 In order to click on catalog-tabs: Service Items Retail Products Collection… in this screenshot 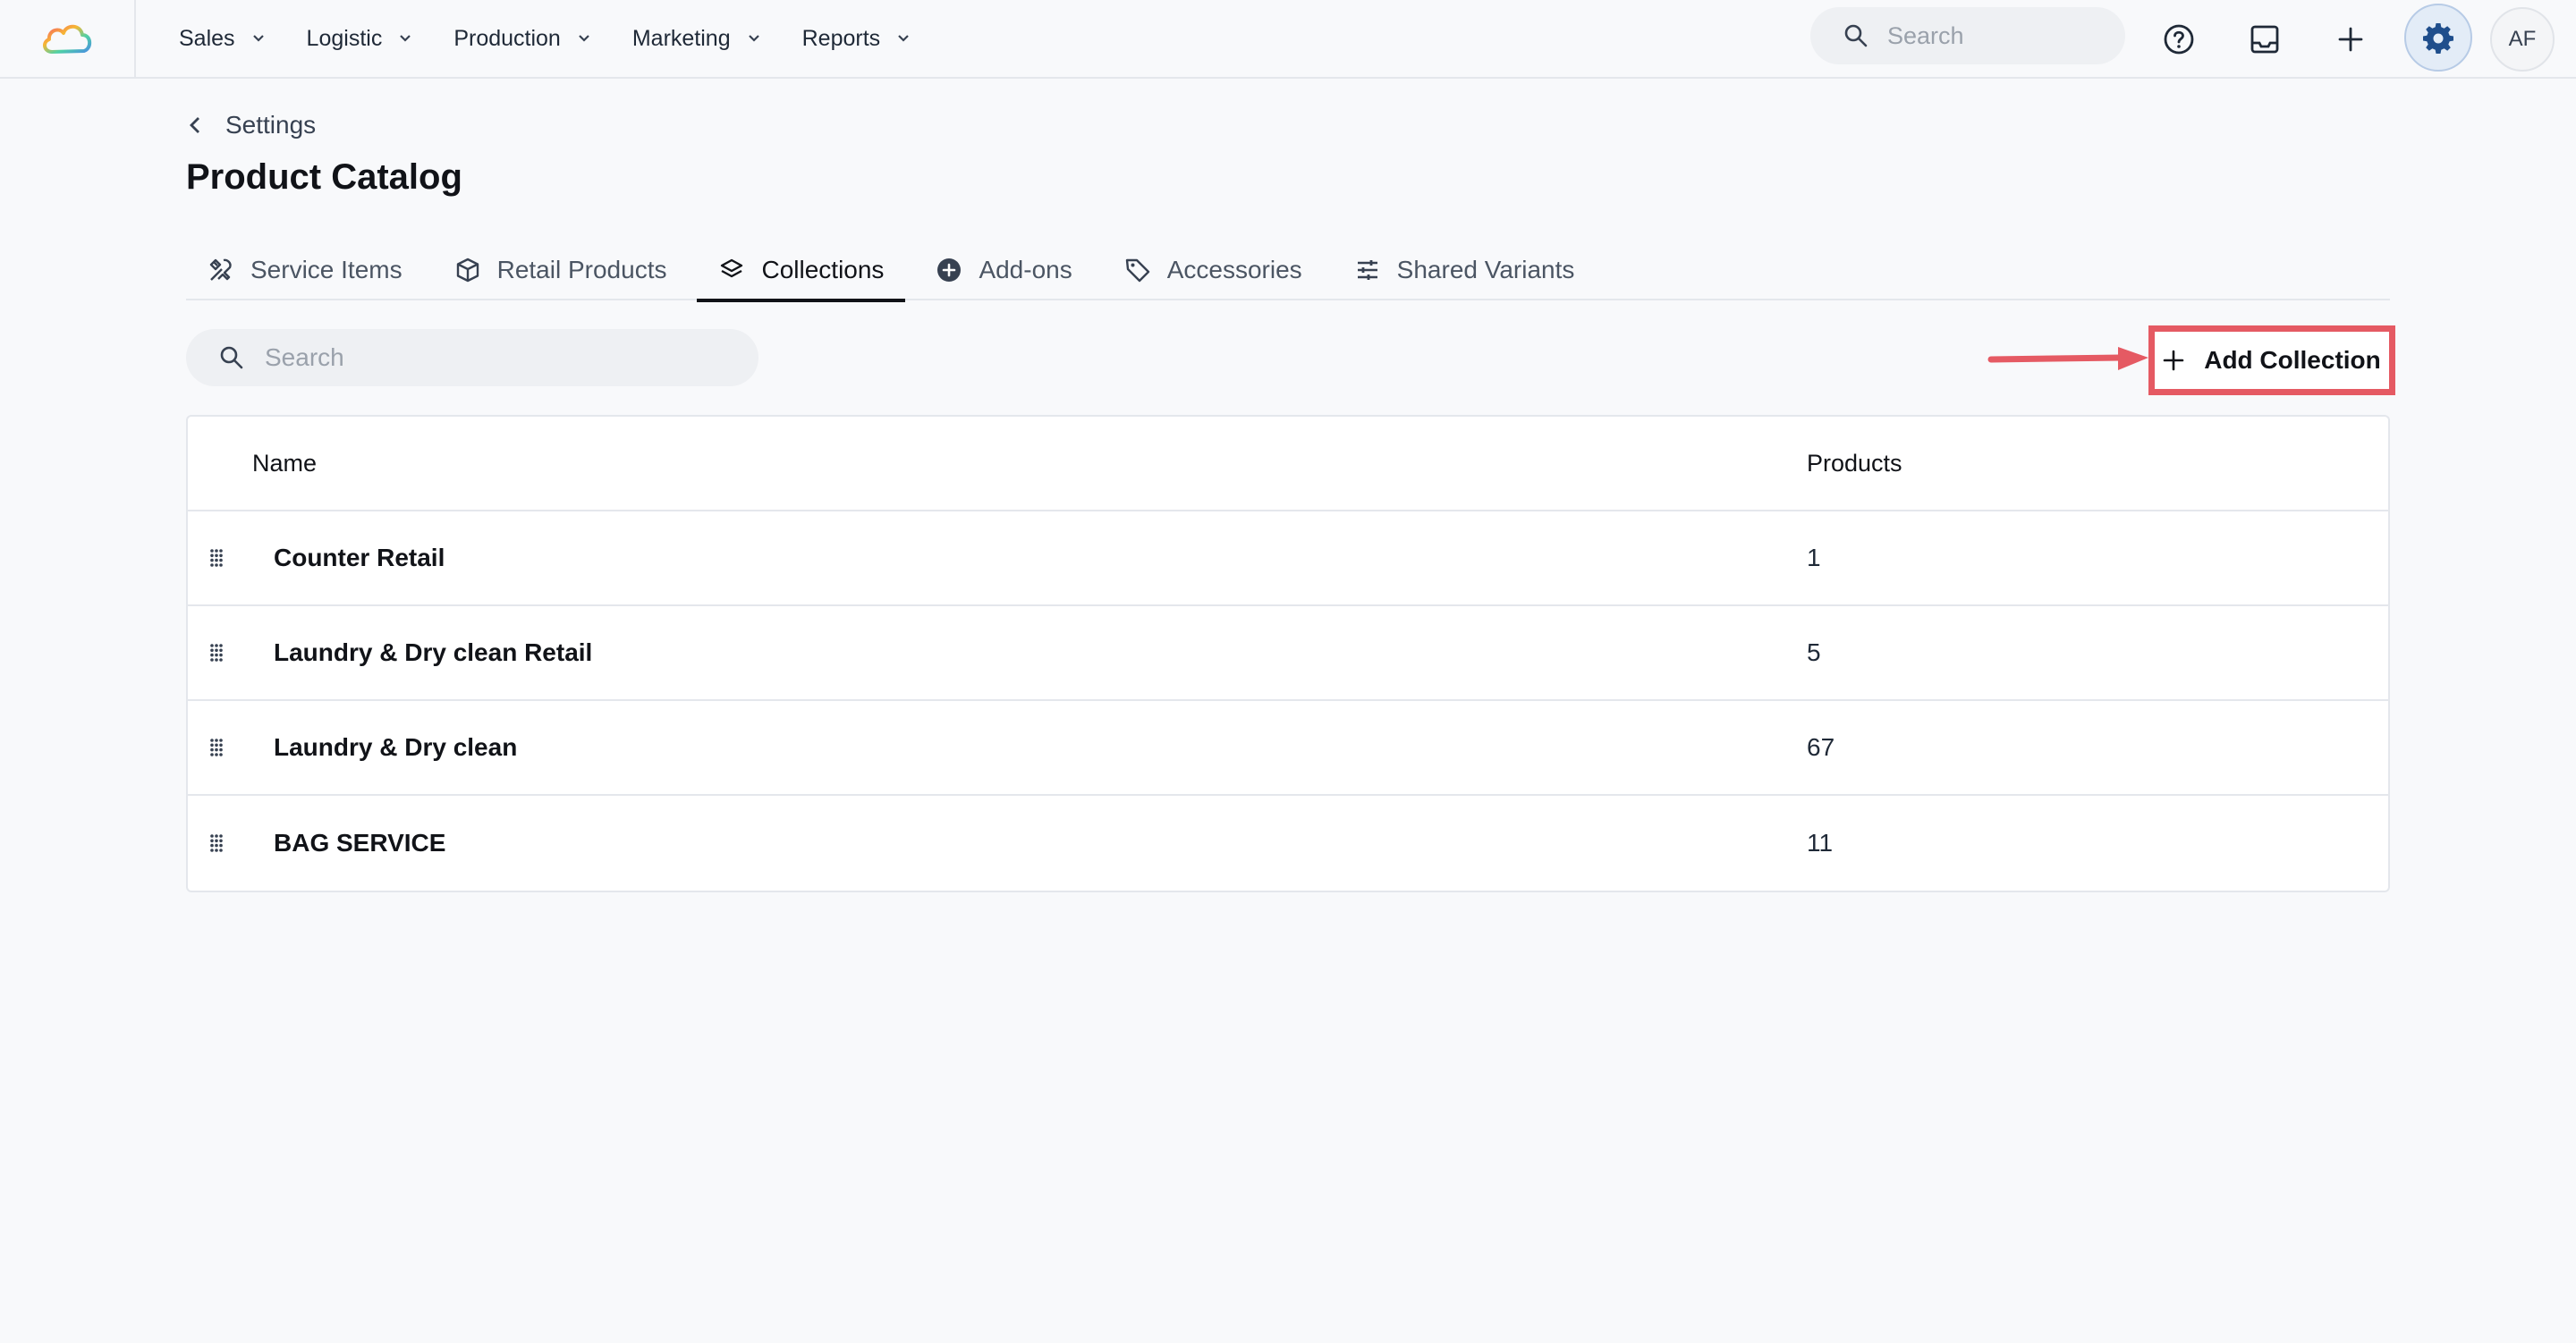, I will do `click(1288, 271)`.